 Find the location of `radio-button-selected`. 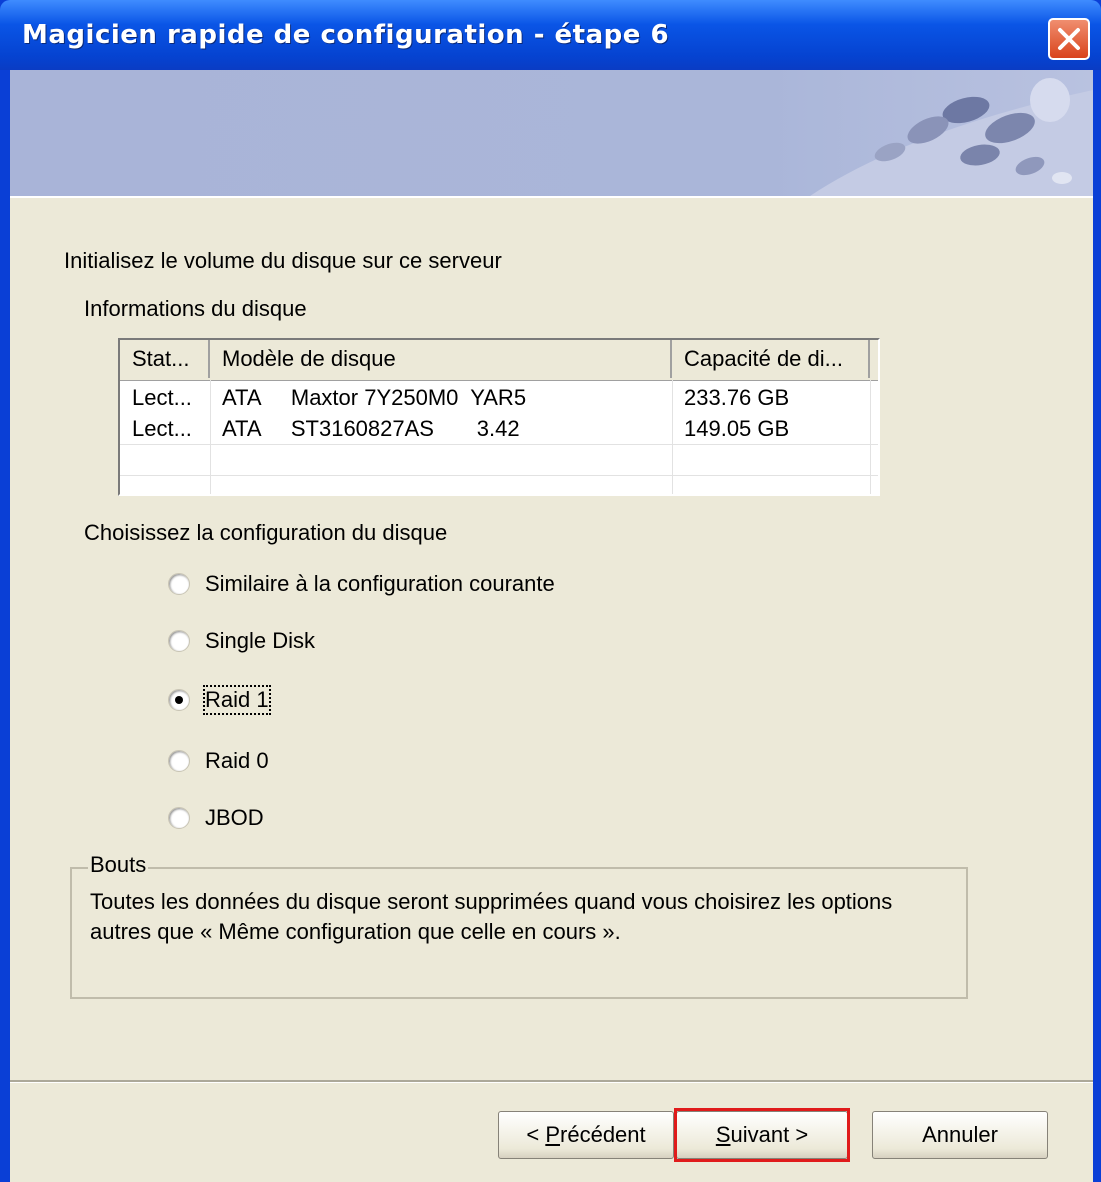

radio-button-selected is located at coordinates (179, 700).